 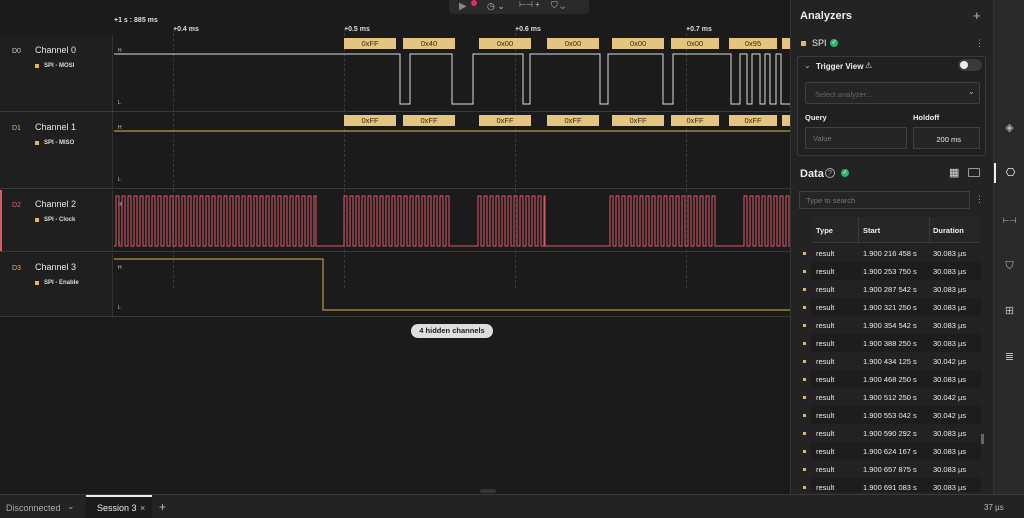 I want to click on connection-chevron-icon: ⌄, so click(x=71, y=506).